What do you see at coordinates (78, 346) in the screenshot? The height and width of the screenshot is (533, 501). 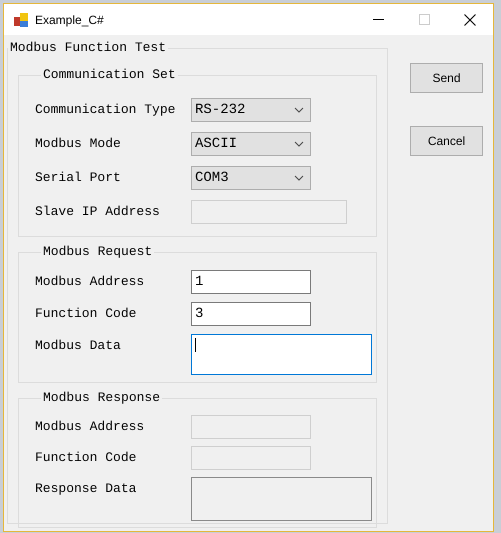 I see `field-label: Modbus Data` at bounding box center [78, 346].